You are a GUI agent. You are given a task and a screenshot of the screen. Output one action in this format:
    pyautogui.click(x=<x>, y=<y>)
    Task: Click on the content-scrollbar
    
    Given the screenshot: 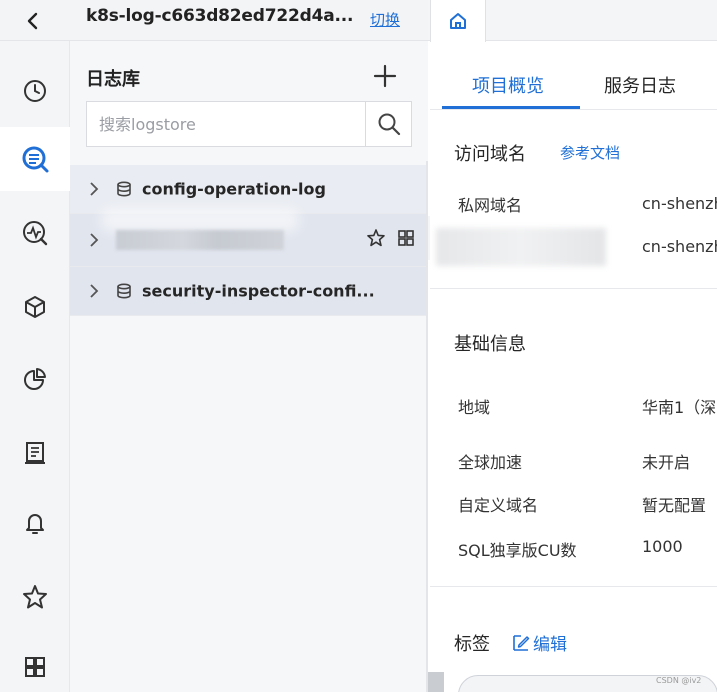 What is the action you would take?
    pyautogui.click(x=436, y=682)
    